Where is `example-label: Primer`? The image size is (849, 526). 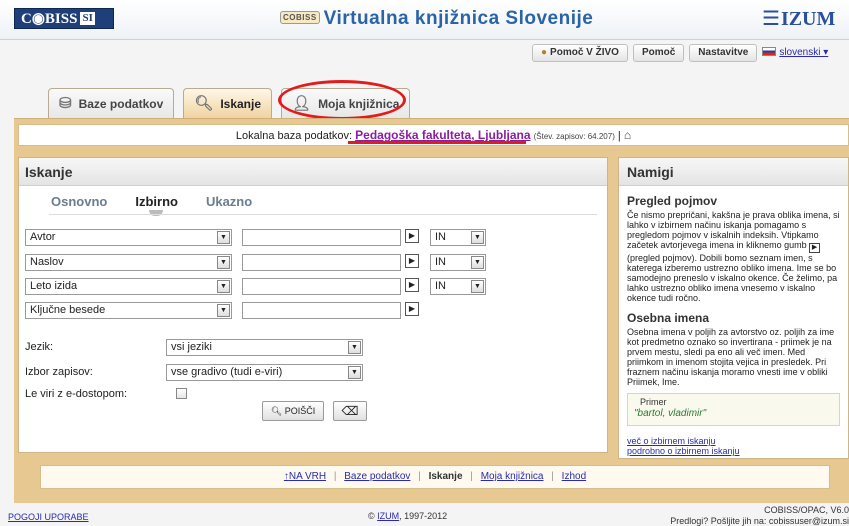 example-label: Primer is located at coordinates (653, 402).